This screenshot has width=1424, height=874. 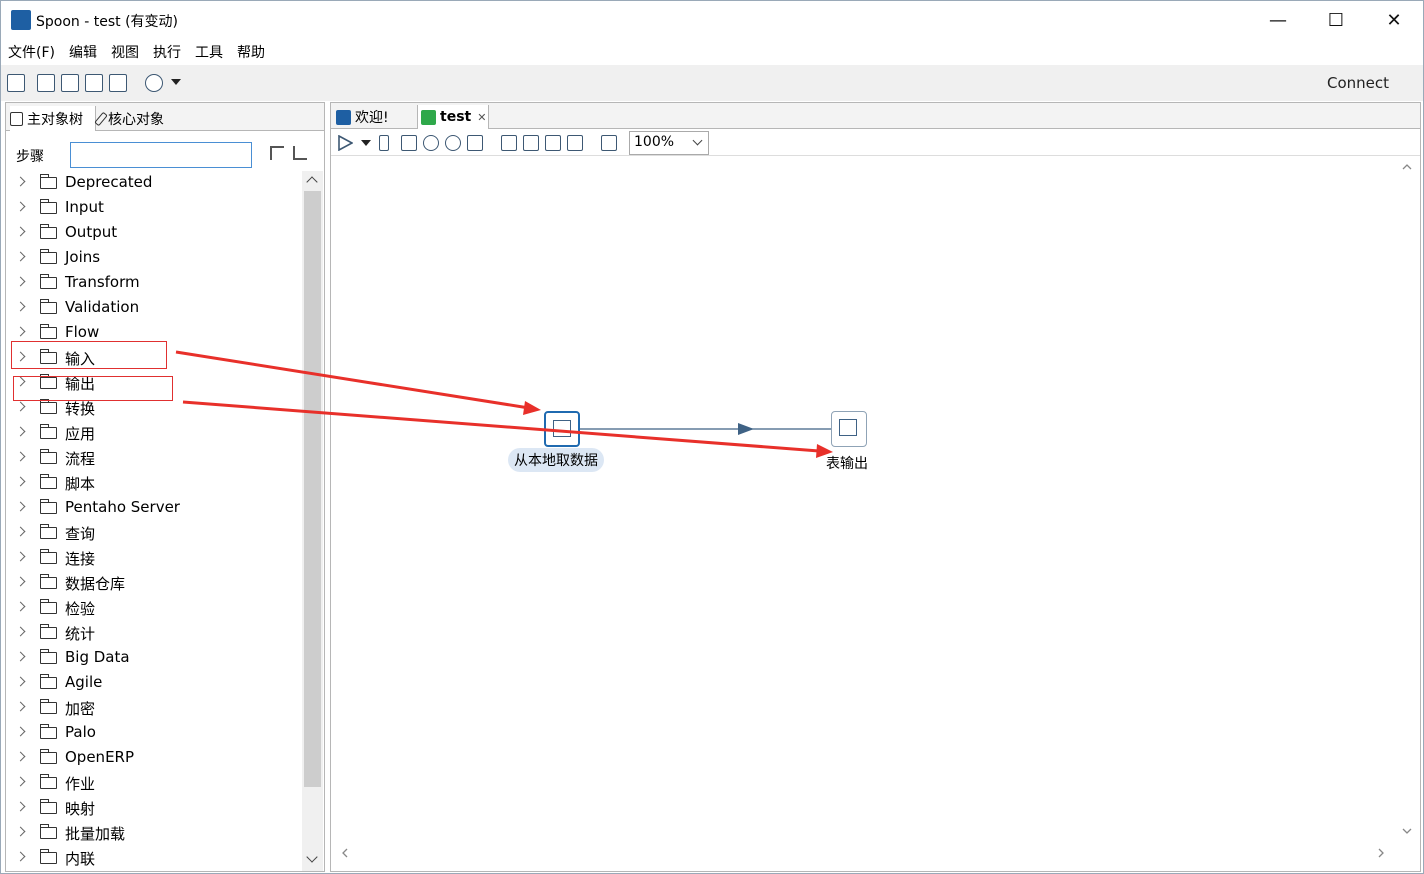 What do you see at coordinates (154, 558) in the screenshot?
I see `tree-item: 连接` at bounding box center [154, 558].